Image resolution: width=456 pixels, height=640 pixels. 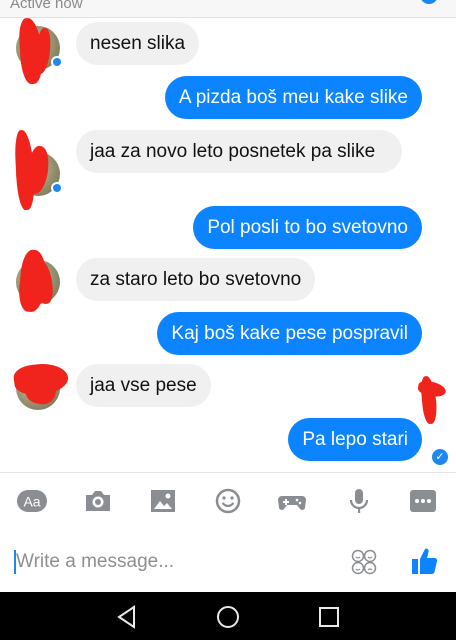 I want to click on camera-icon, so click(x=98, y=501).